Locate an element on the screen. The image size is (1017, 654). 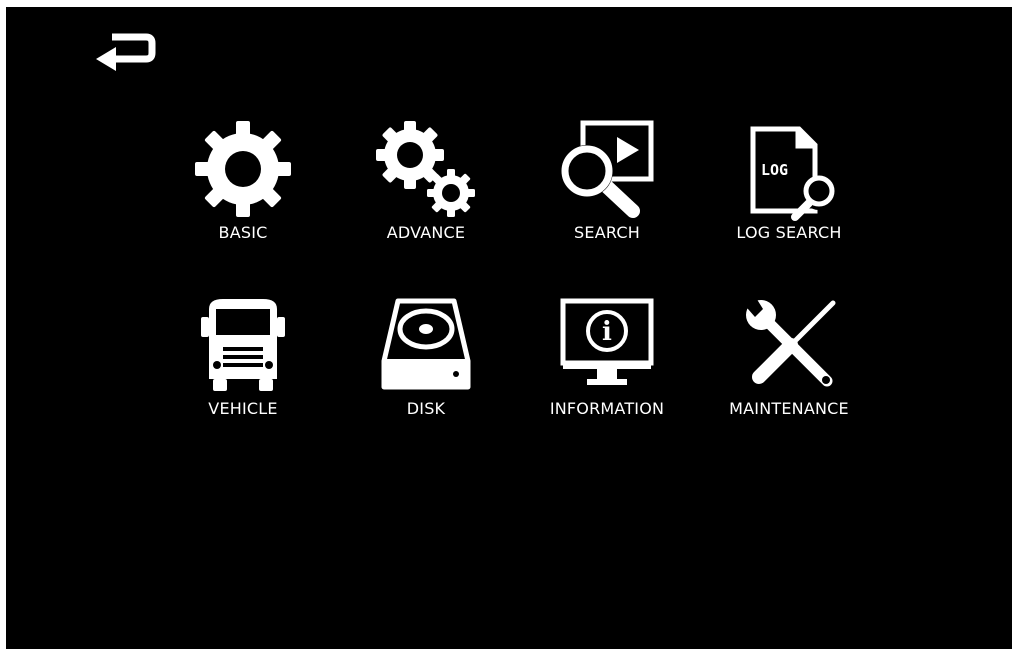
menu-item-information: i INFORMATION is located at coordinates (607, 370).